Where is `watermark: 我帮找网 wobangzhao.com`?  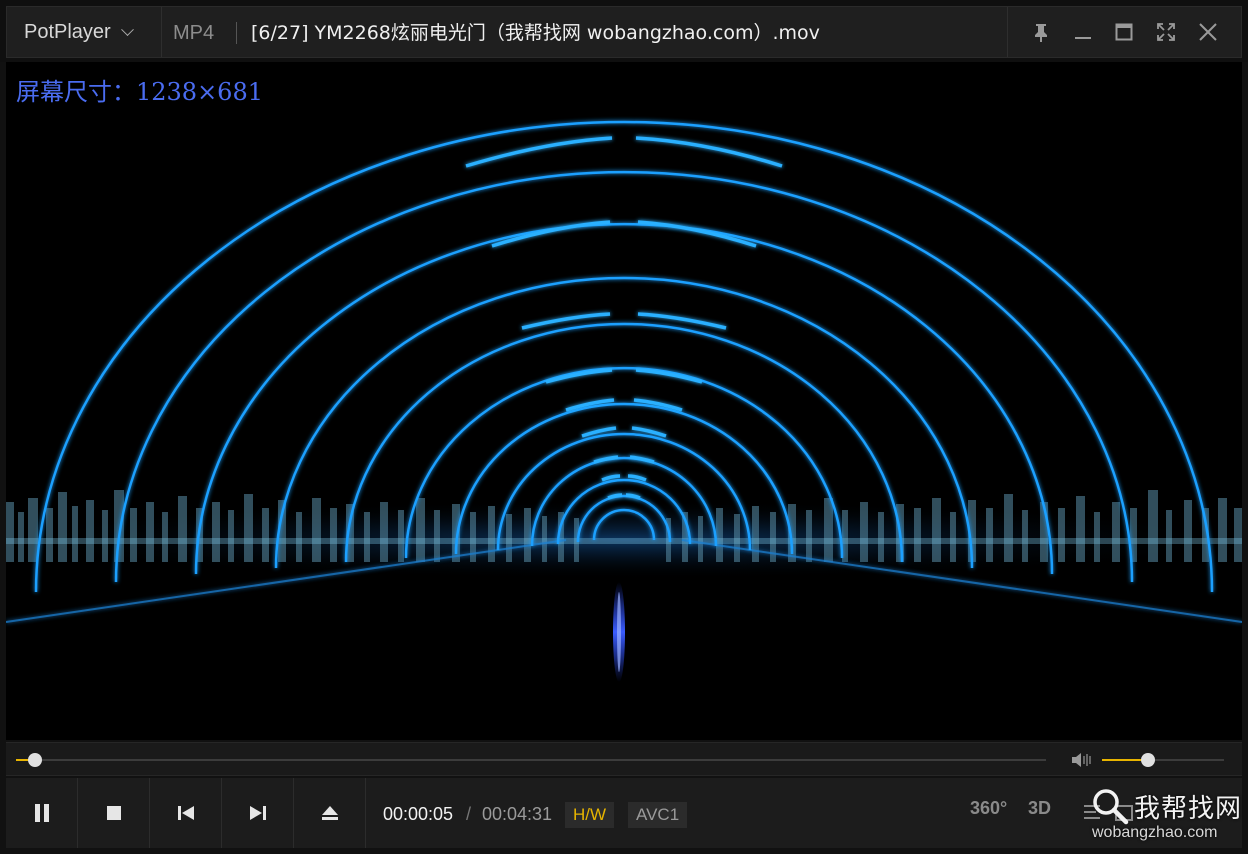 watermark: 我帮找网 wobangzhao.com is located at coordinates (1166, 817).